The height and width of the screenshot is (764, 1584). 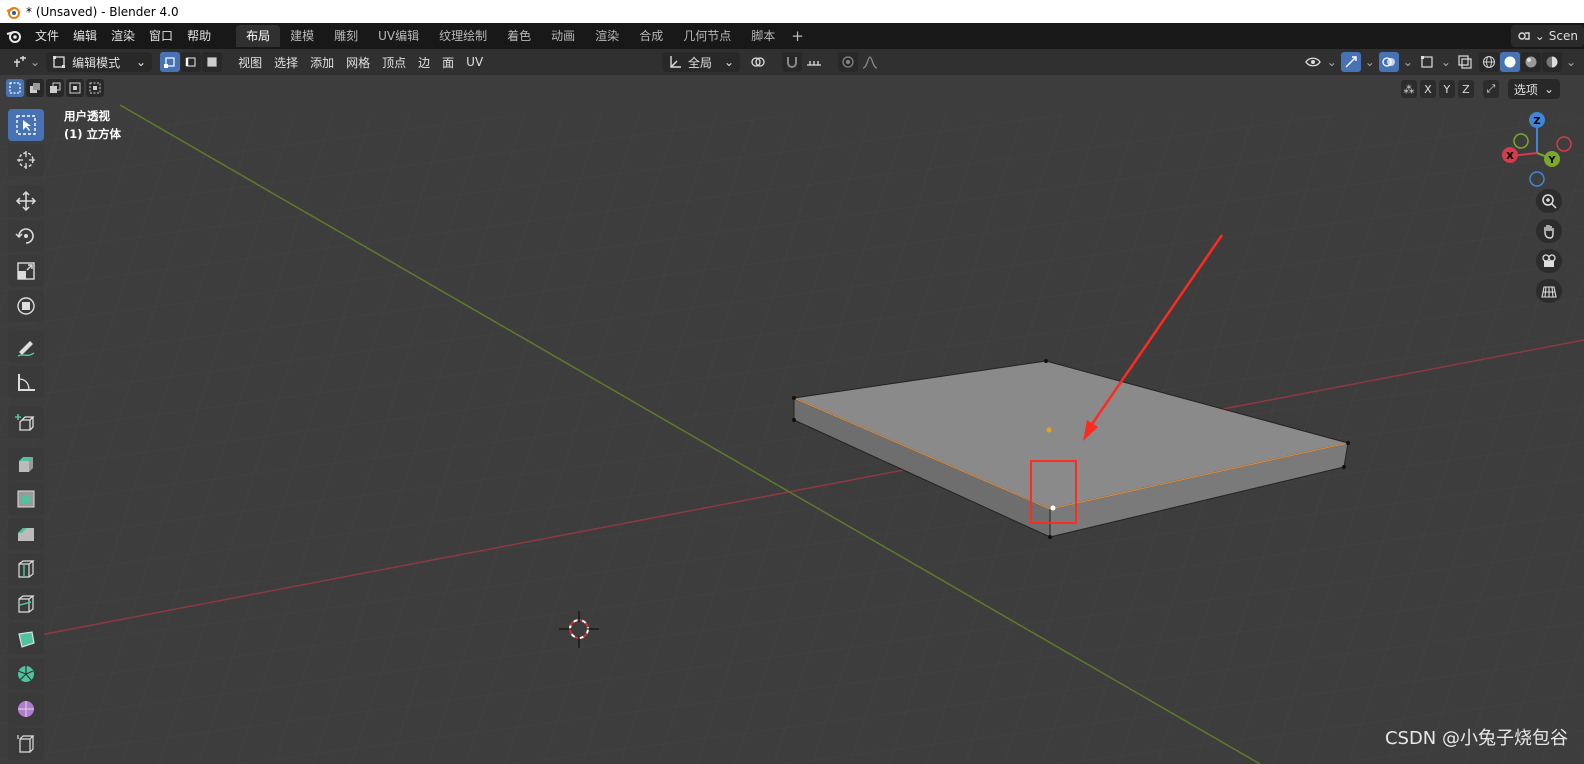 I want to click on tab-modeling: 建模, so click(x=302, y=36).